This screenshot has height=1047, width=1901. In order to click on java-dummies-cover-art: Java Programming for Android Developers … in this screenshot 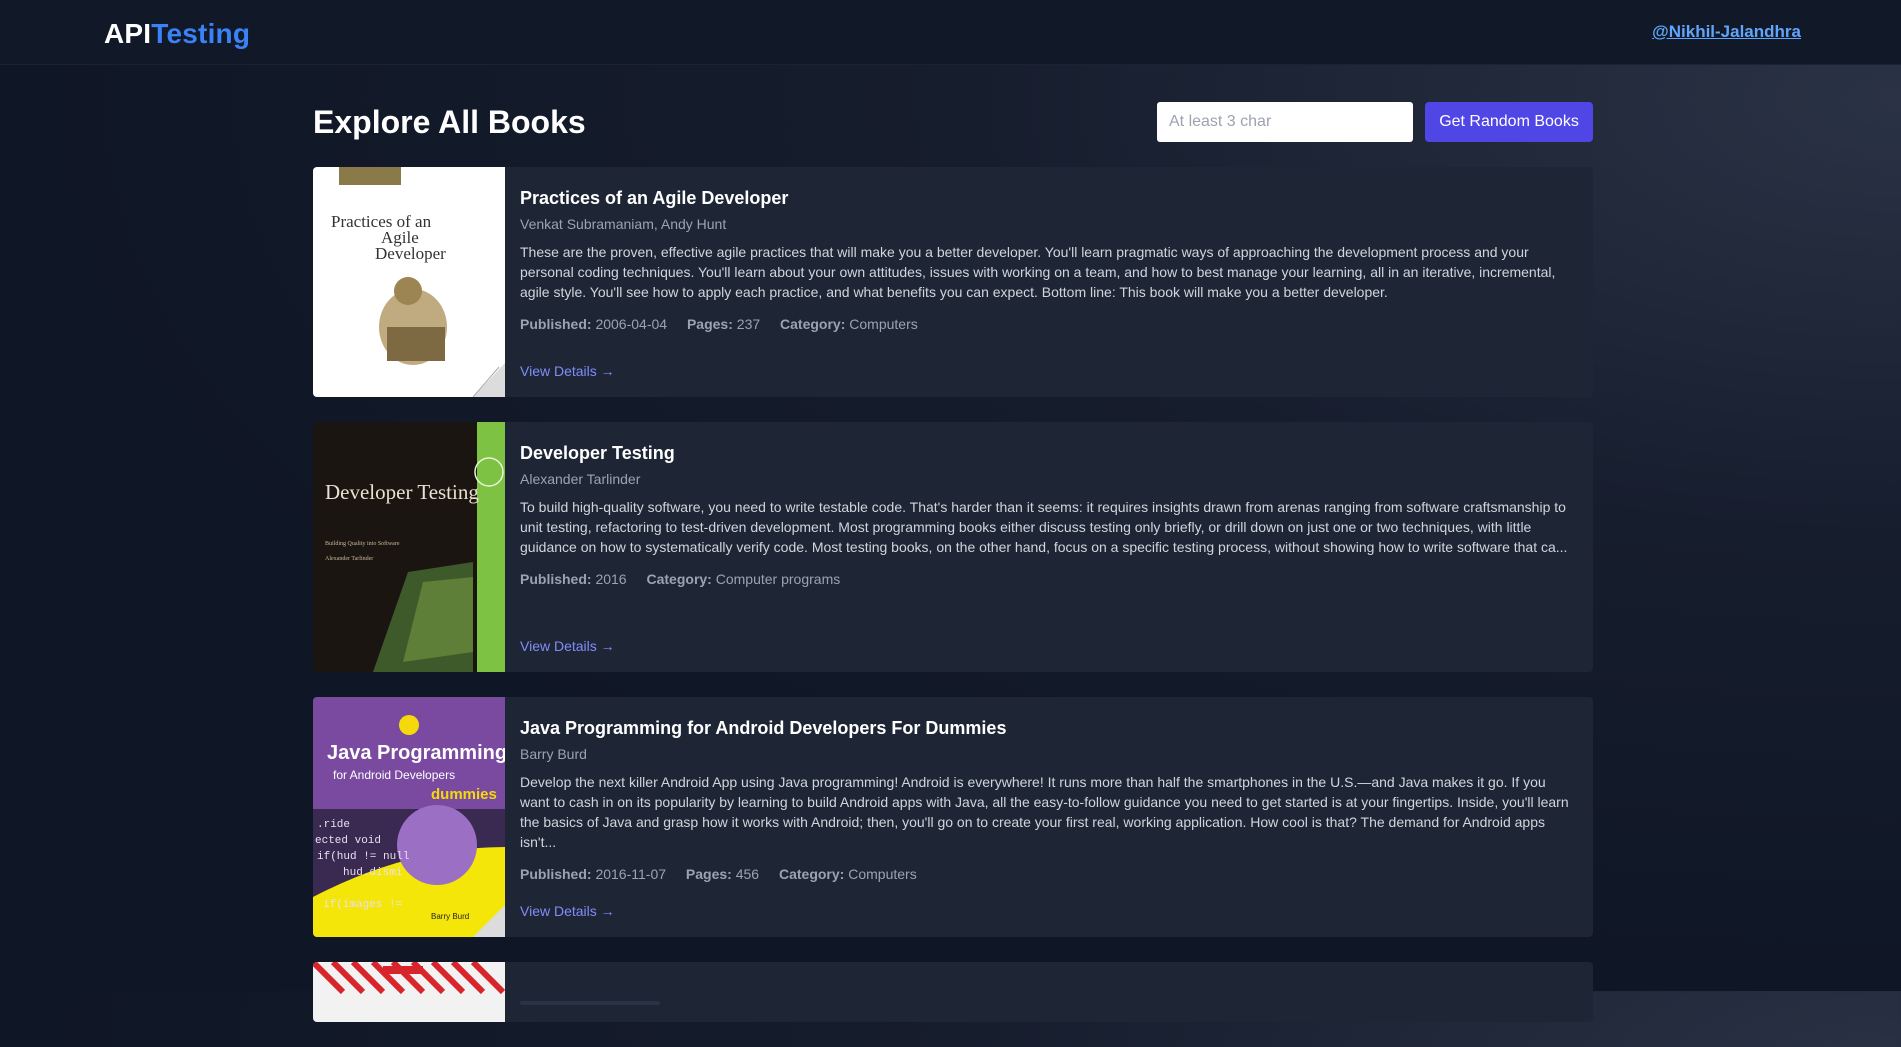, I will do `click(409, 817)`.